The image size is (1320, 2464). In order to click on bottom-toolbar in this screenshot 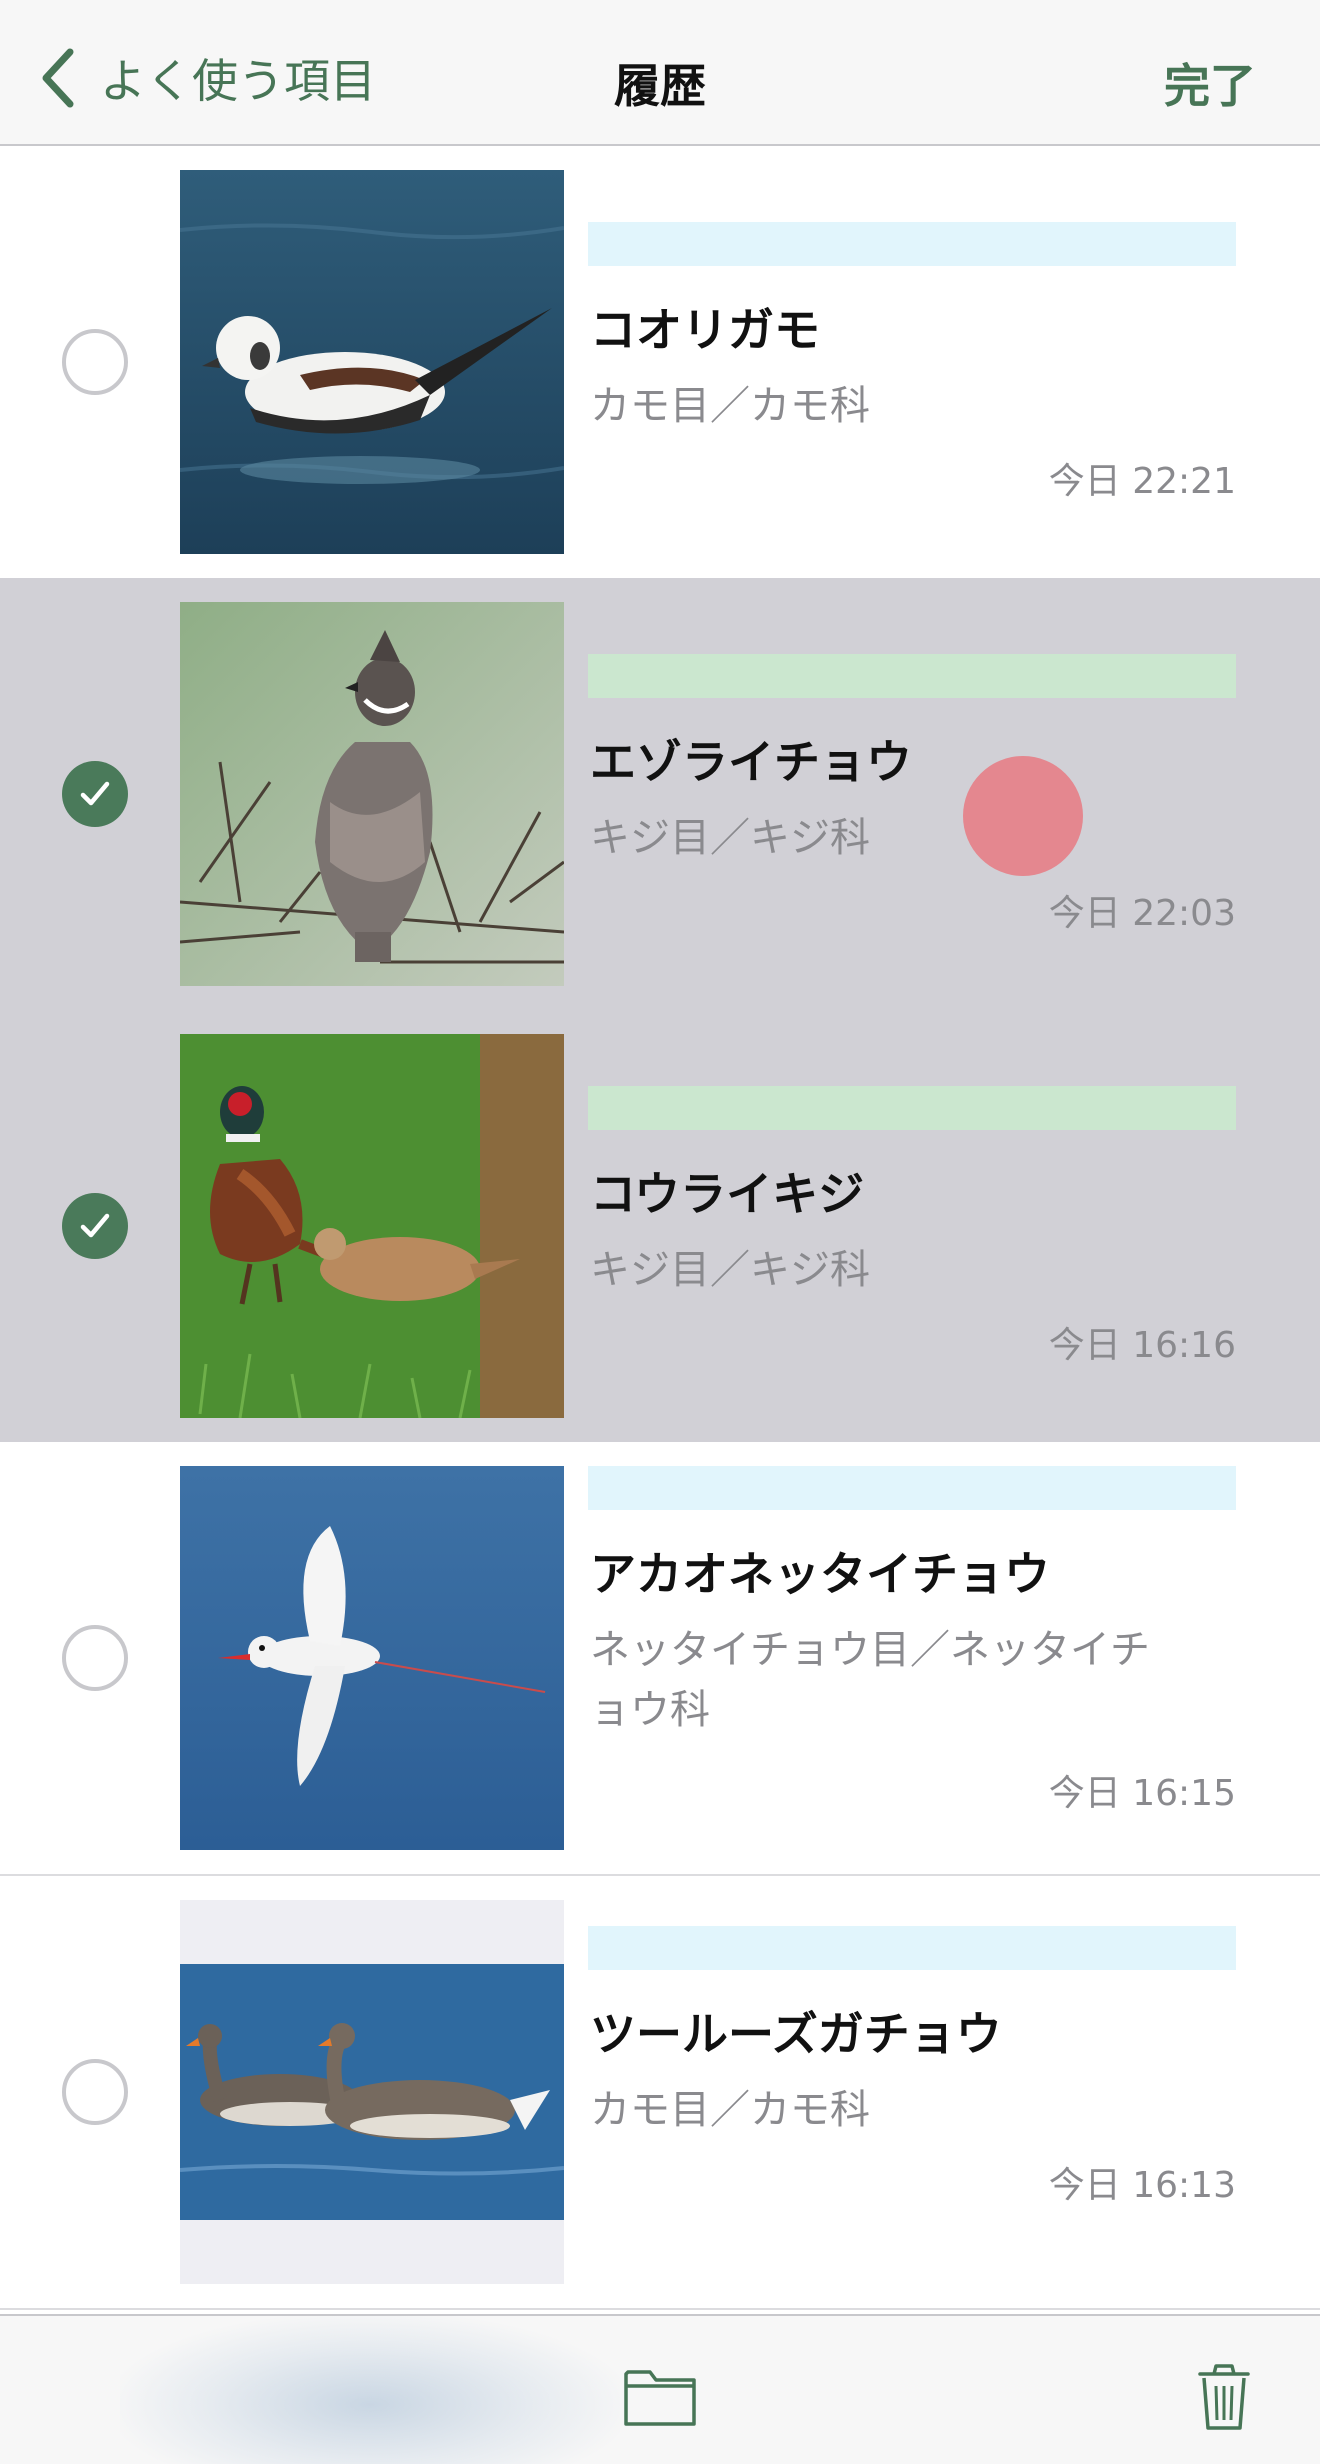, I will do `click(660, 2389)`.